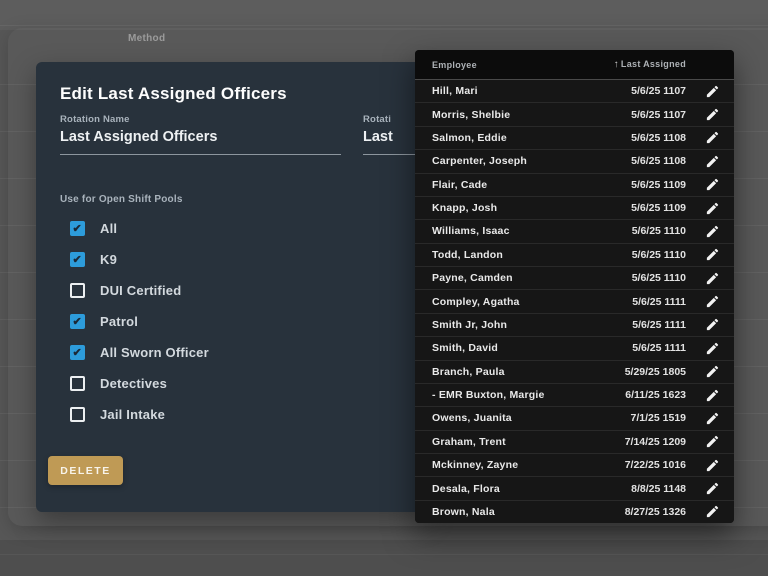  I want to click on table-row: Branch, Paula 5/29/25 1805, so click(574, 372).